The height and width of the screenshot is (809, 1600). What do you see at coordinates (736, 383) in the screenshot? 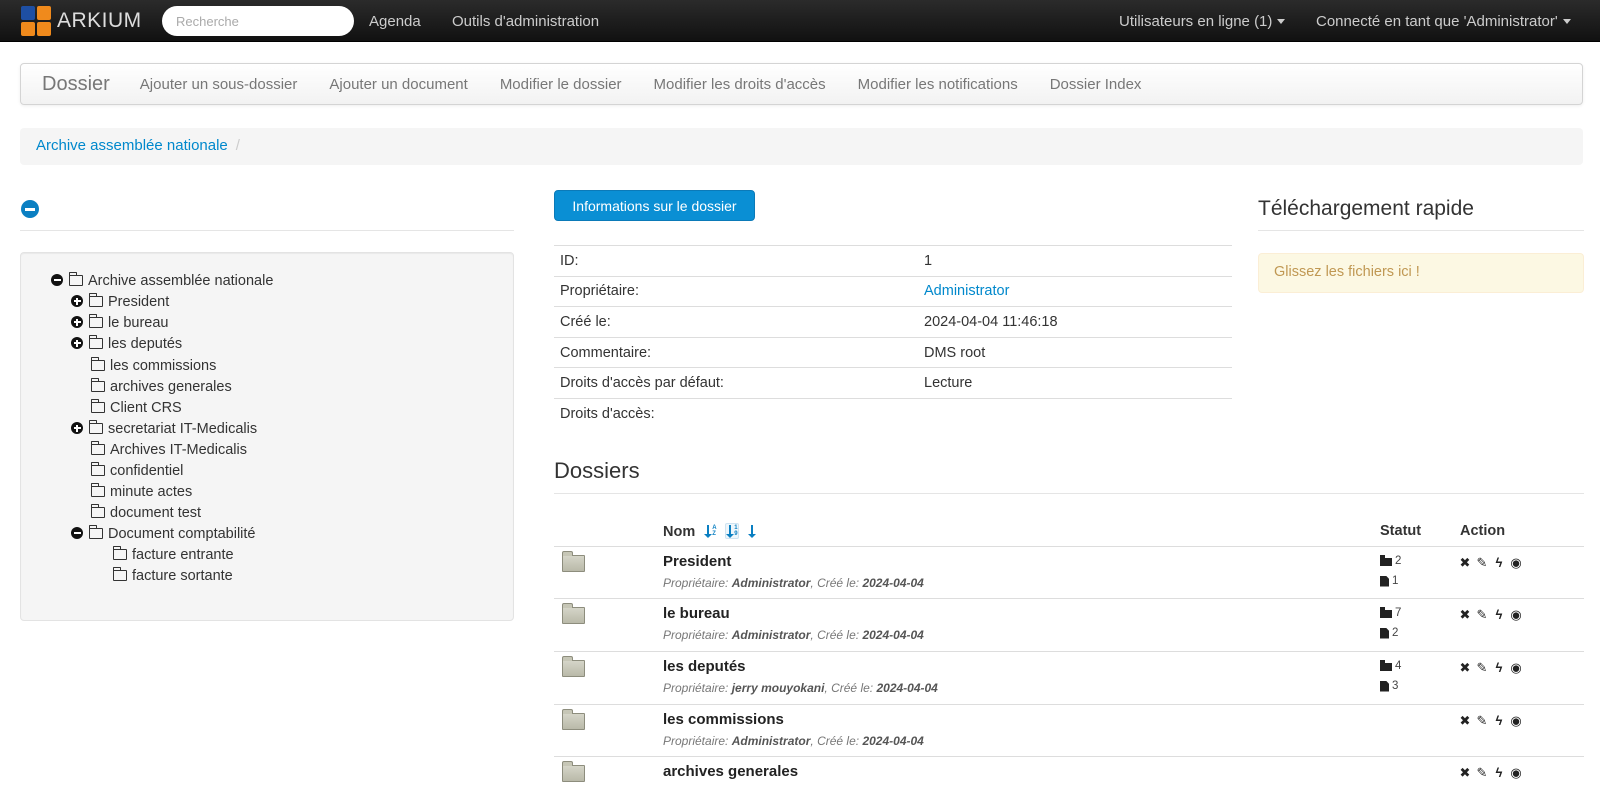
I see `info-label: Droits d'accès par défaut:` at bounding box center [736, 383].